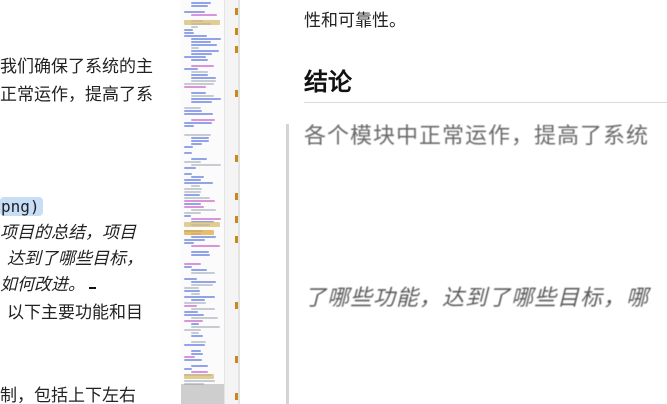  What do you see at coordinates (477, 136) in the screenshot?
I see `image-text: 各个模块中正常运作，提高了系统` at bounding box center [477, 136].